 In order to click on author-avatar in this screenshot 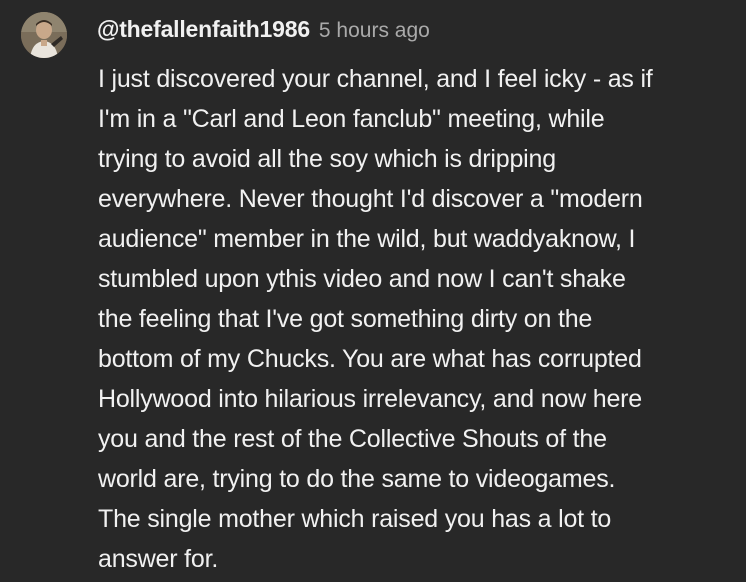, I will do `click(44, 35)`.